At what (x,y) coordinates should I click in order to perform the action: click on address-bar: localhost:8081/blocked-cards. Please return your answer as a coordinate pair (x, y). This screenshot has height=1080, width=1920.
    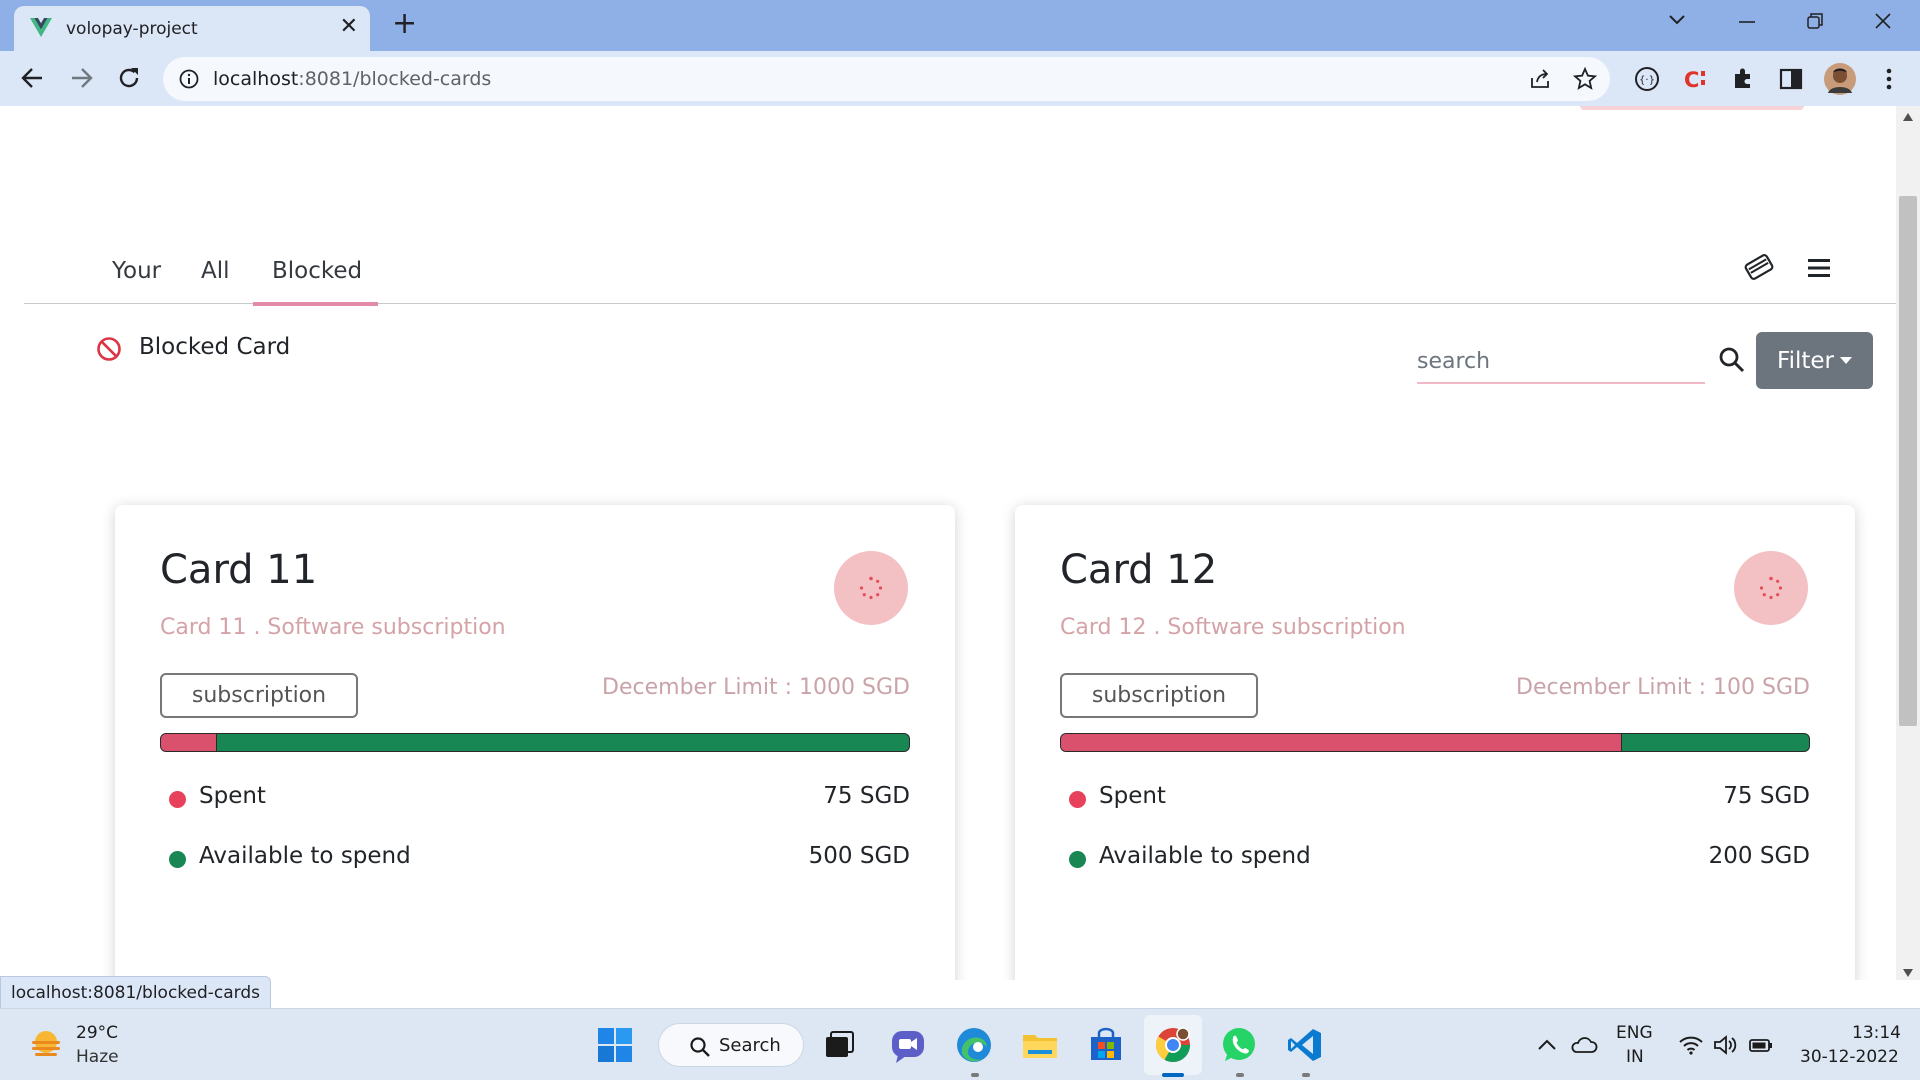
    Looking at the image, I should click on (886, 79).